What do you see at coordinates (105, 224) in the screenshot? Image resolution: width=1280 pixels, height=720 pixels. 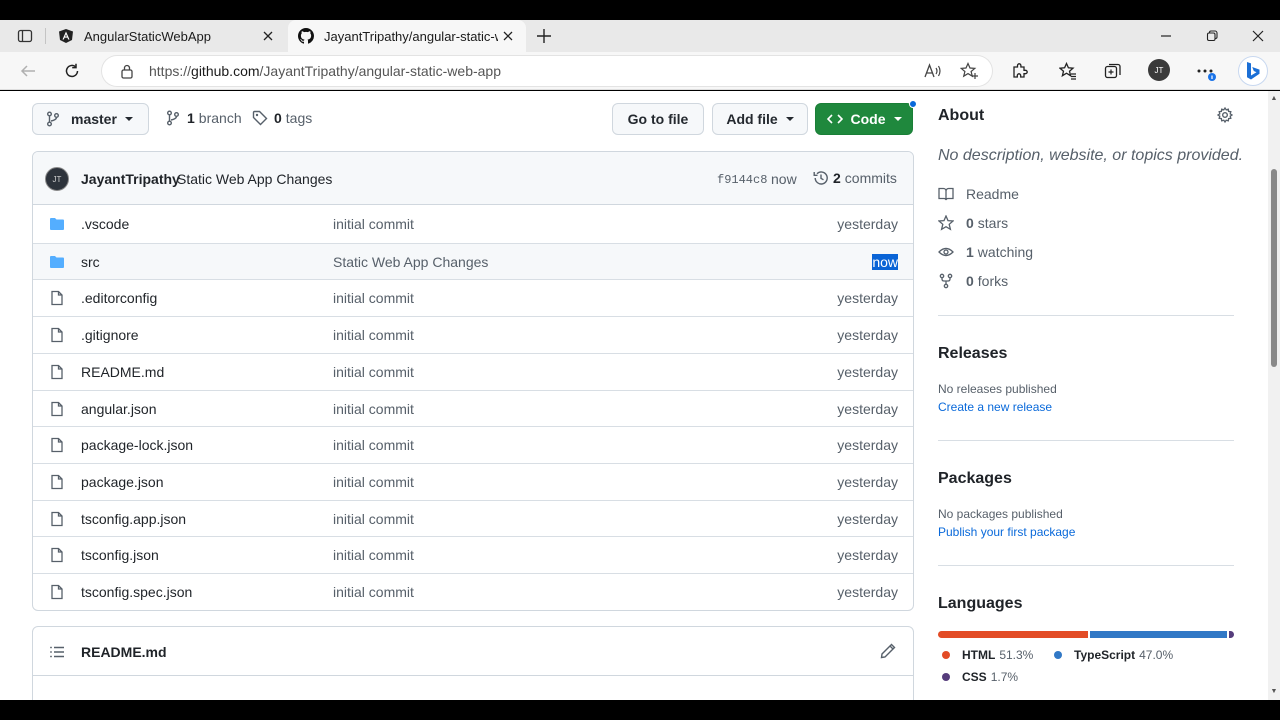 I see `file-name: .vscode` at bounding box center [105, 224].